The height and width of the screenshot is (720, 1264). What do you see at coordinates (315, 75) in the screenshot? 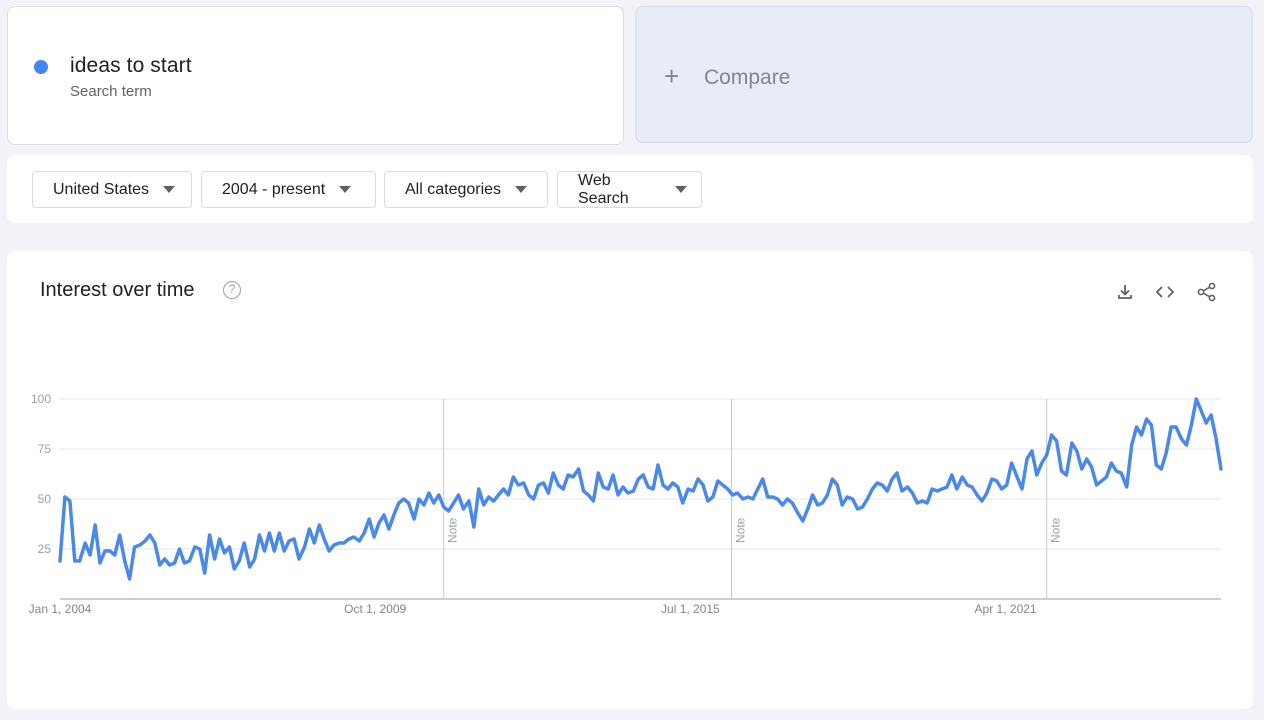
I see `search-term-card: ideas to start Search term` at bounding box center [315, 75].